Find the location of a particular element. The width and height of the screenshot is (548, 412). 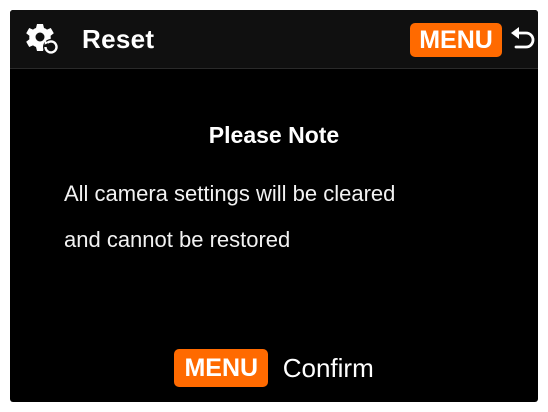

header-title: Reset is located at coordinates (118, 39).